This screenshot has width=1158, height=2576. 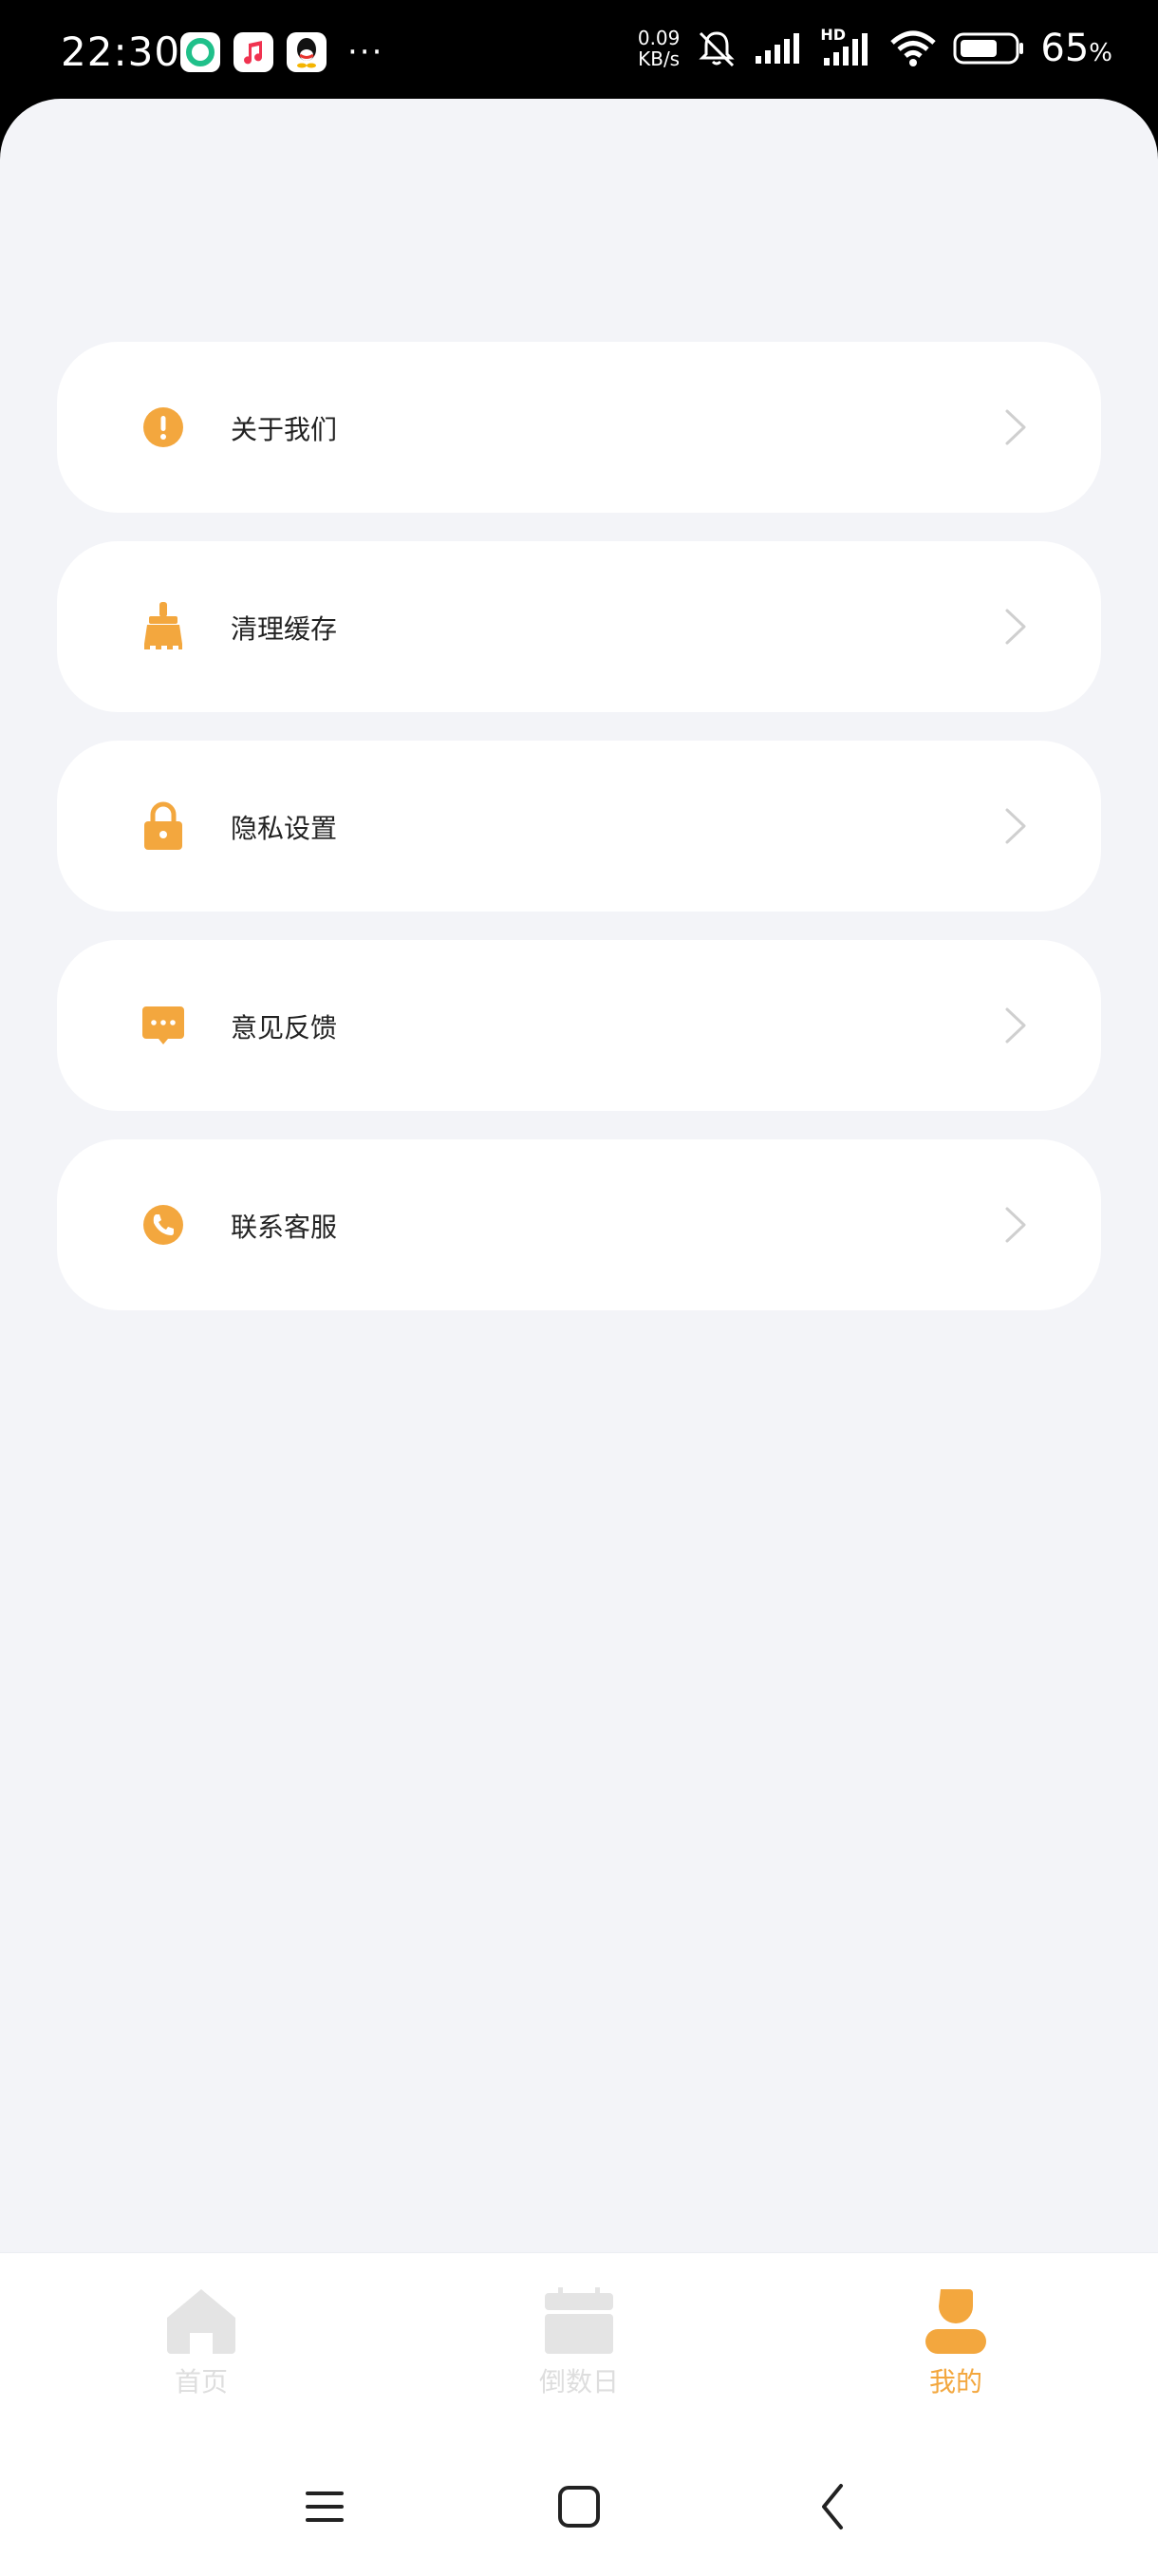 I want to click on tab-mine: 我的, so click(x=956, y=2343).